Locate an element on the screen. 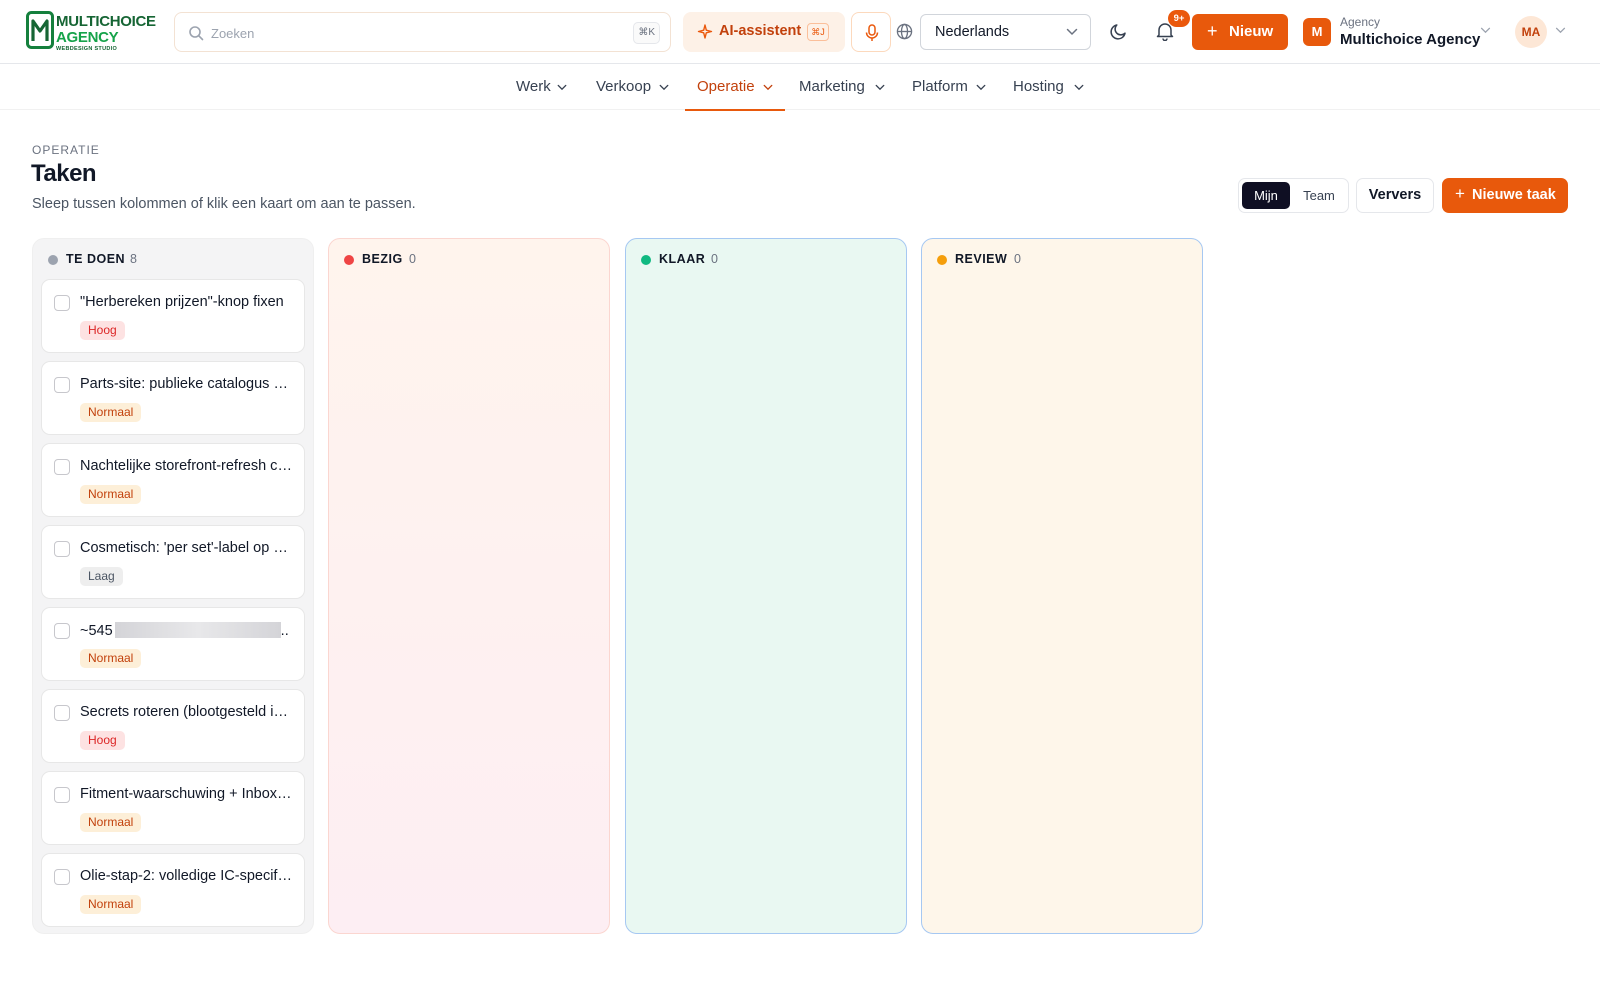  search-input is located at coordinates (411, 33).